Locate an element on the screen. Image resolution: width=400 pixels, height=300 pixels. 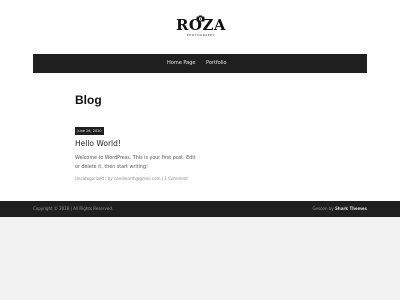
post-date-badge: June 26, 2020 is located at coordinates (89, 131).